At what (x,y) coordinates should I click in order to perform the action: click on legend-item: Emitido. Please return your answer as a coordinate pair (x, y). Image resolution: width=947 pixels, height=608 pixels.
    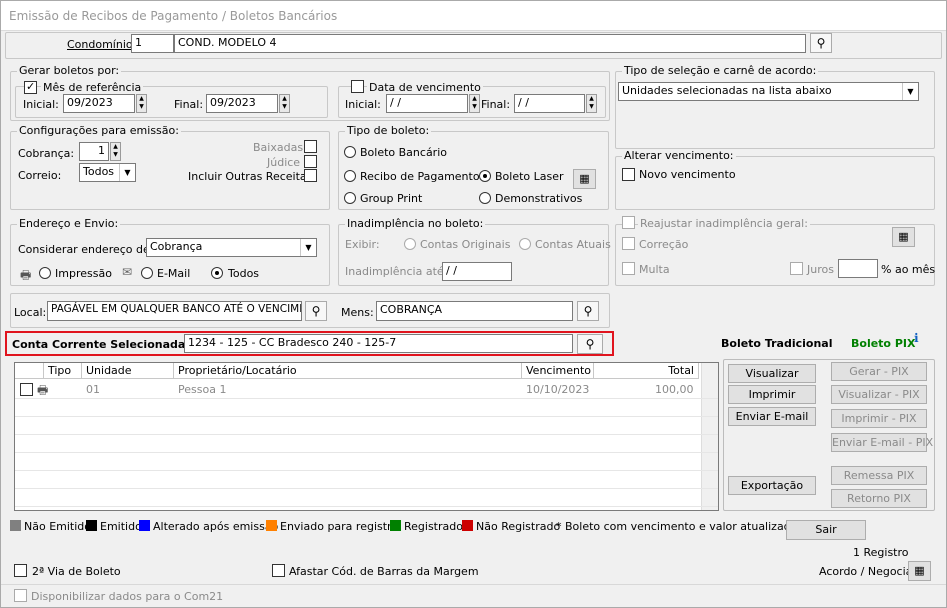
    Looking at the image, I should click on (114, 526).